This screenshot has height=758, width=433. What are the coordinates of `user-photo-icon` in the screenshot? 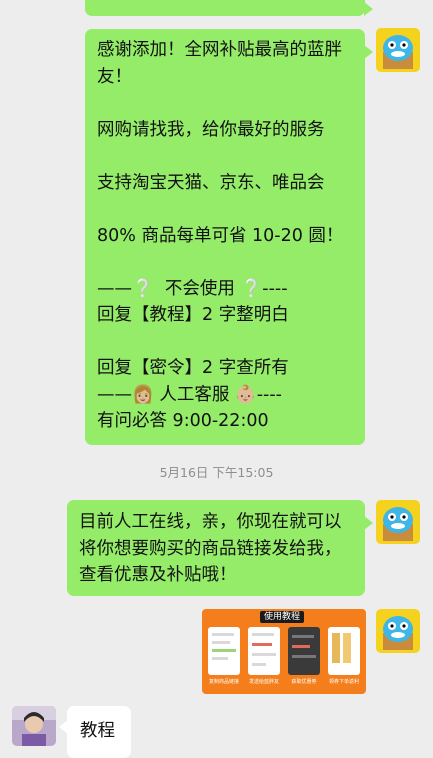 It's located at (34, 726).